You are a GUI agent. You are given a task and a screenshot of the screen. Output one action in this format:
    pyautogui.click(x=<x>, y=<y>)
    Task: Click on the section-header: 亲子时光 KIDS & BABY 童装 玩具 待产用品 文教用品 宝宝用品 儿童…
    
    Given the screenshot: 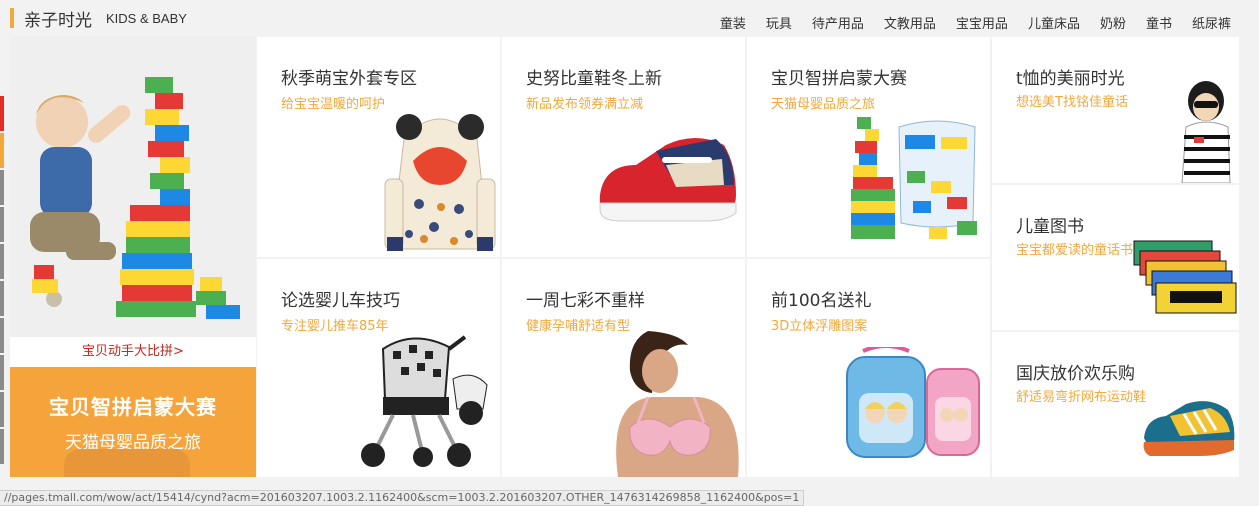 What is the action you would take?
    pyautogui.click(x=629, y=18)
    